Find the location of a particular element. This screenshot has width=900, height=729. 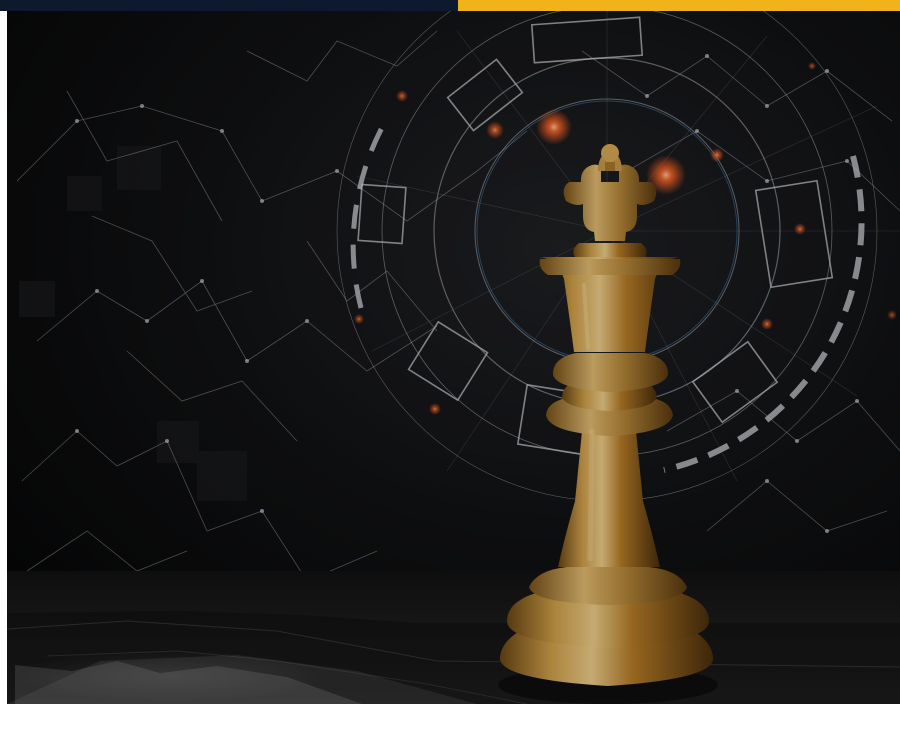

top-bar-accent-segment is located at coordinates (679, 5).